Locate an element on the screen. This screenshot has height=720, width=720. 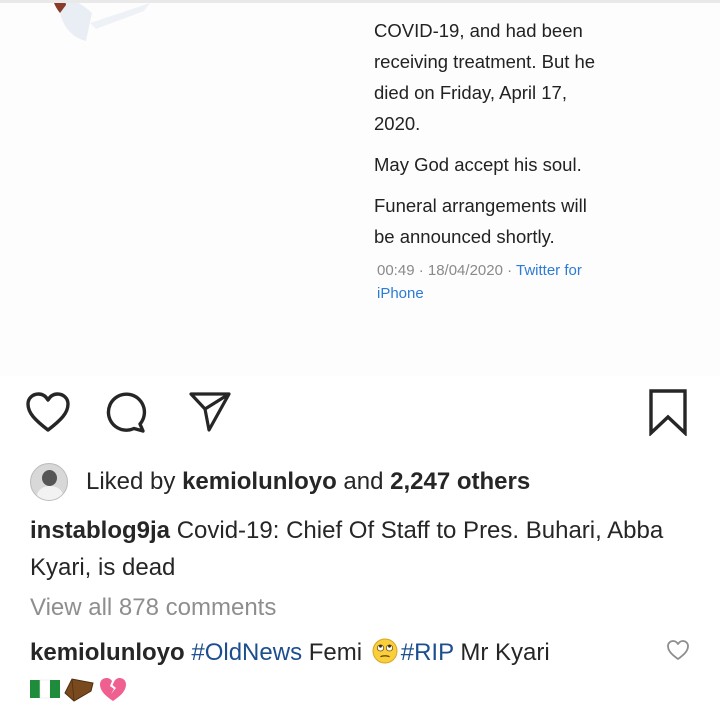
likes-summary: Liked by kemiolunloyo and 2,247 others is located at coordinates (280, 482).